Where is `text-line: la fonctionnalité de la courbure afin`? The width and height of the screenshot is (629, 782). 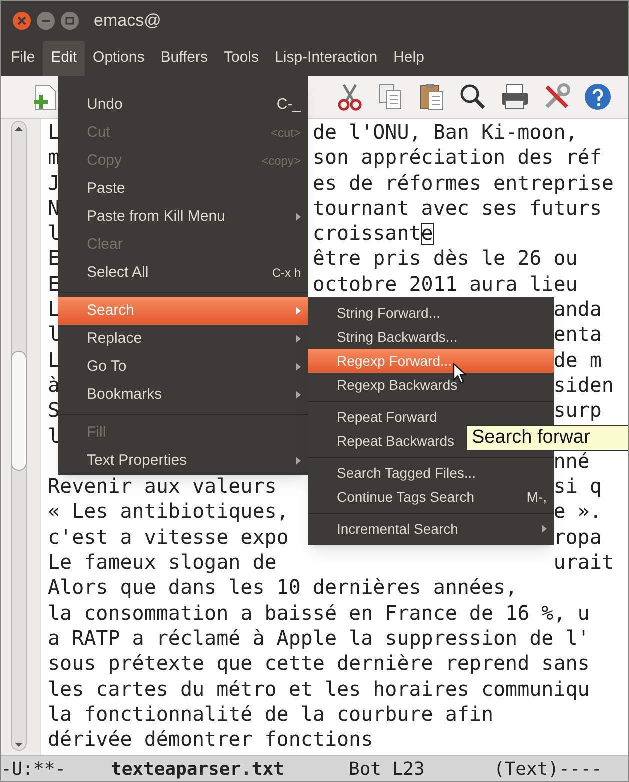
text-line: la fonctionnalité de la courbure afin is located at coordinates (271, 715).